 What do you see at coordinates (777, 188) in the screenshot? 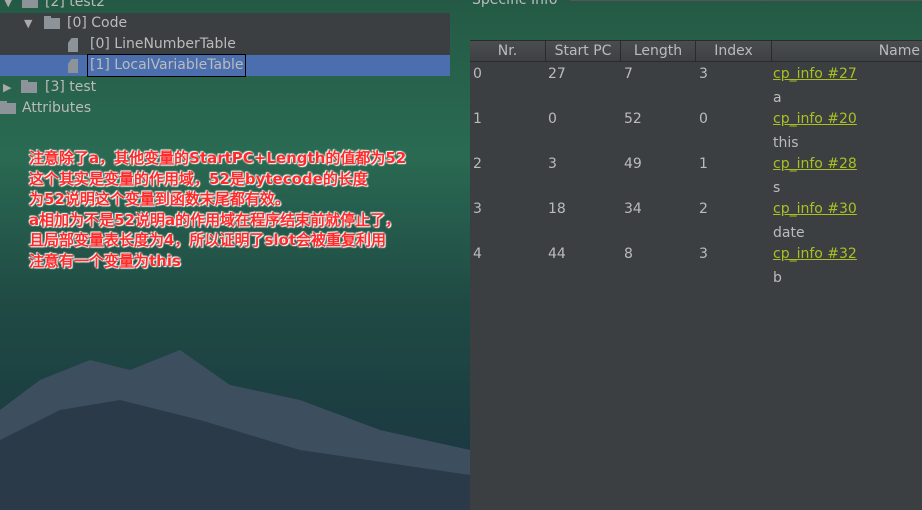
I see `cell-name: s` at bounding box center [777, 188].